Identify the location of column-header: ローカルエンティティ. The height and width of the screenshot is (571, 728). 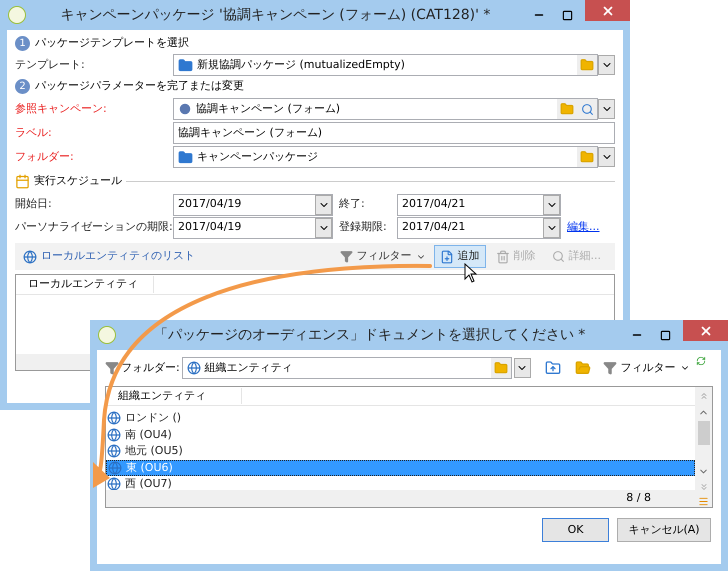
(85, 284).